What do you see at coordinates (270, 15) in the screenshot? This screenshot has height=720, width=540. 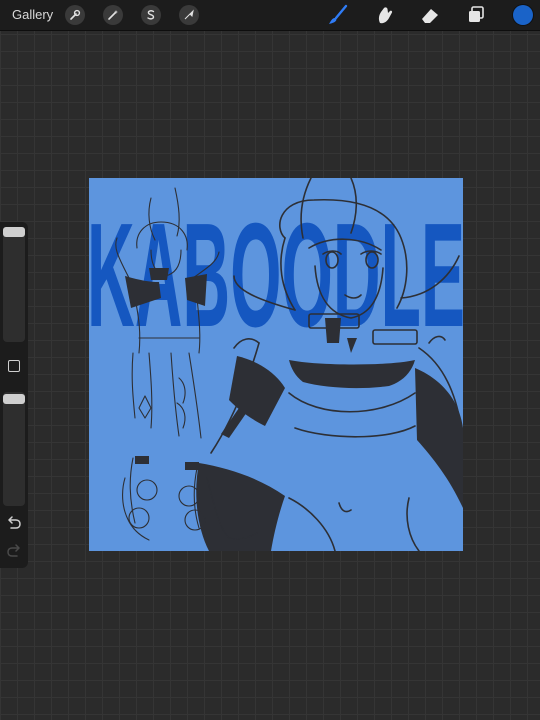 I see `top-toolbar: Gallery` at bounding box center [270, 15].